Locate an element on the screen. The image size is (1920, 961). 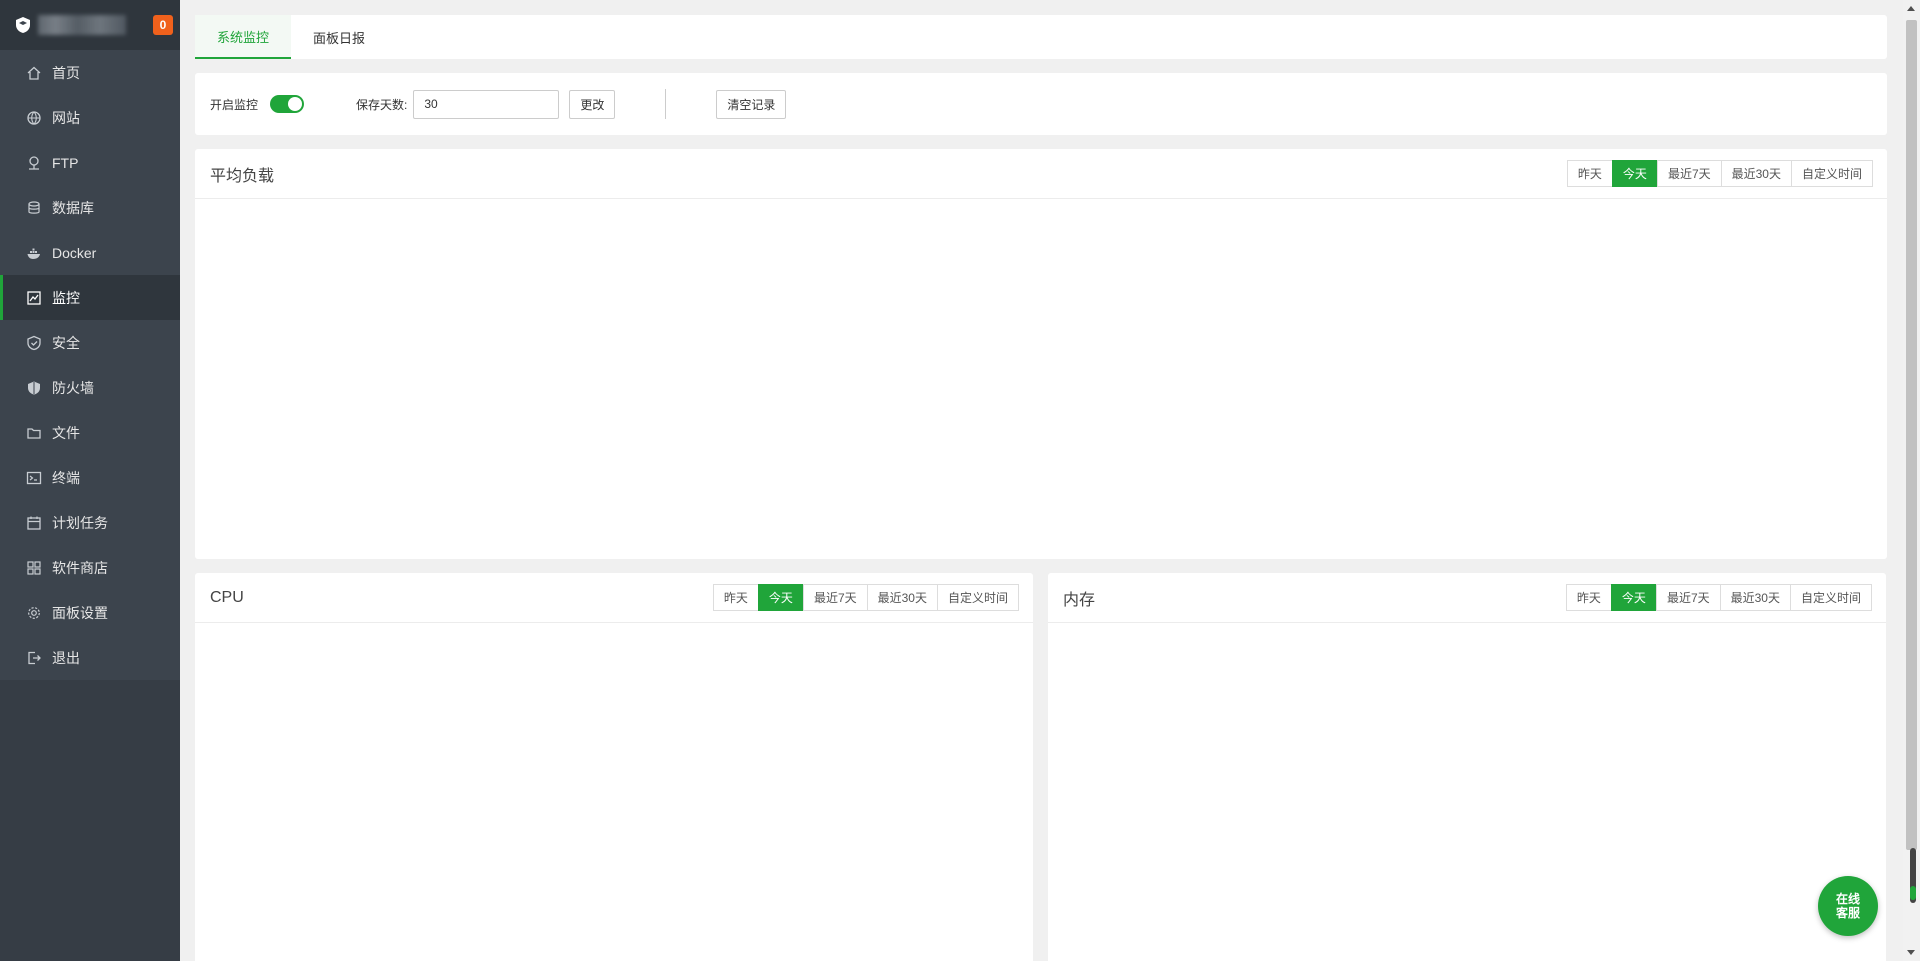
sidebar-item-label: 终端 is located at coordinates (66, 477).